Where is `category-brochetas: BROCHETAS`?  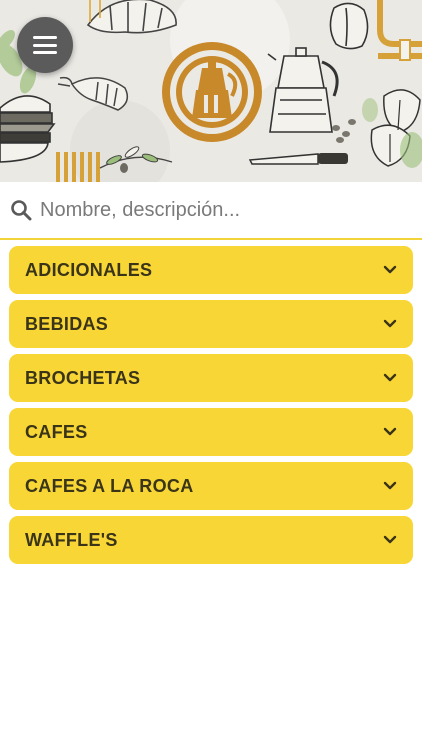
category-brochetas: BROCHETAS is located at coordinates (211, 378).